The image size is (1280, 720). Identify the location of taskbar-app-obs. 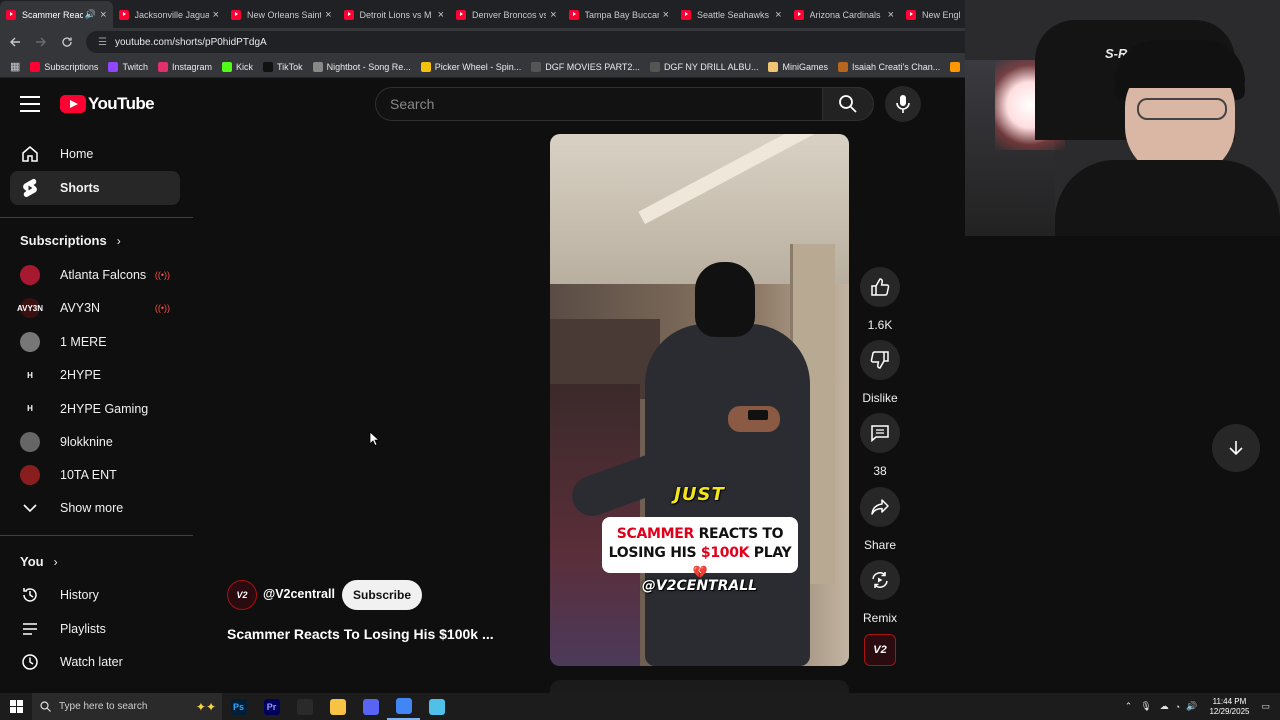
(304, 706).